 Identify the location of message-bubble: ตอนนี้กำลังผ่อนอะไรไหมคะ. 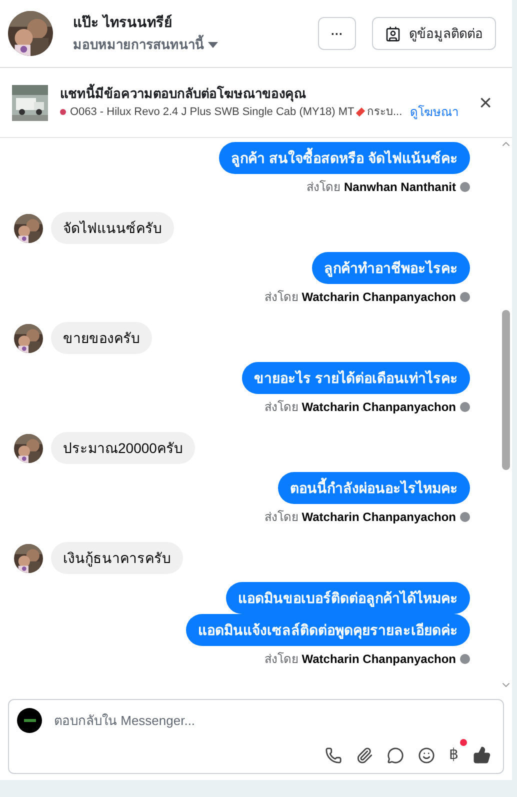
(374, 488).